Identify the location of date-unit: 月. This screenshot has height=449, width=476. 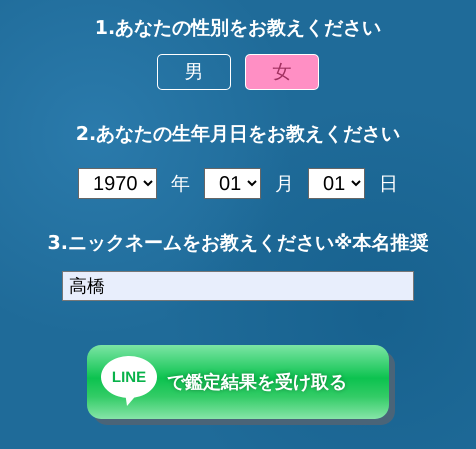
(284, 184).